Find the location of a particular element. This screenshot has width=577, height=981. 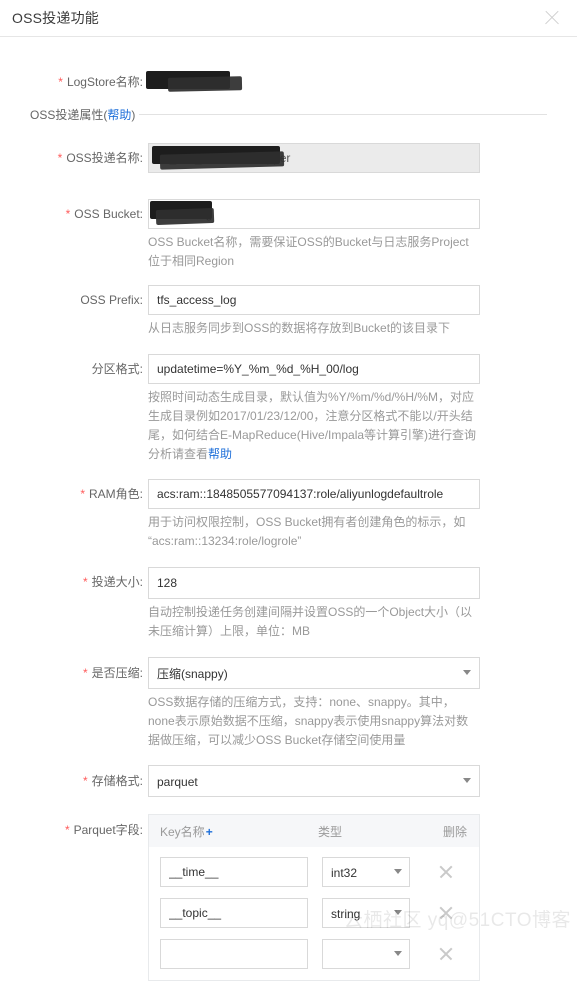

section-oss-attributes: OSS投递属性(帮助) is located at coordinates (303, 114).